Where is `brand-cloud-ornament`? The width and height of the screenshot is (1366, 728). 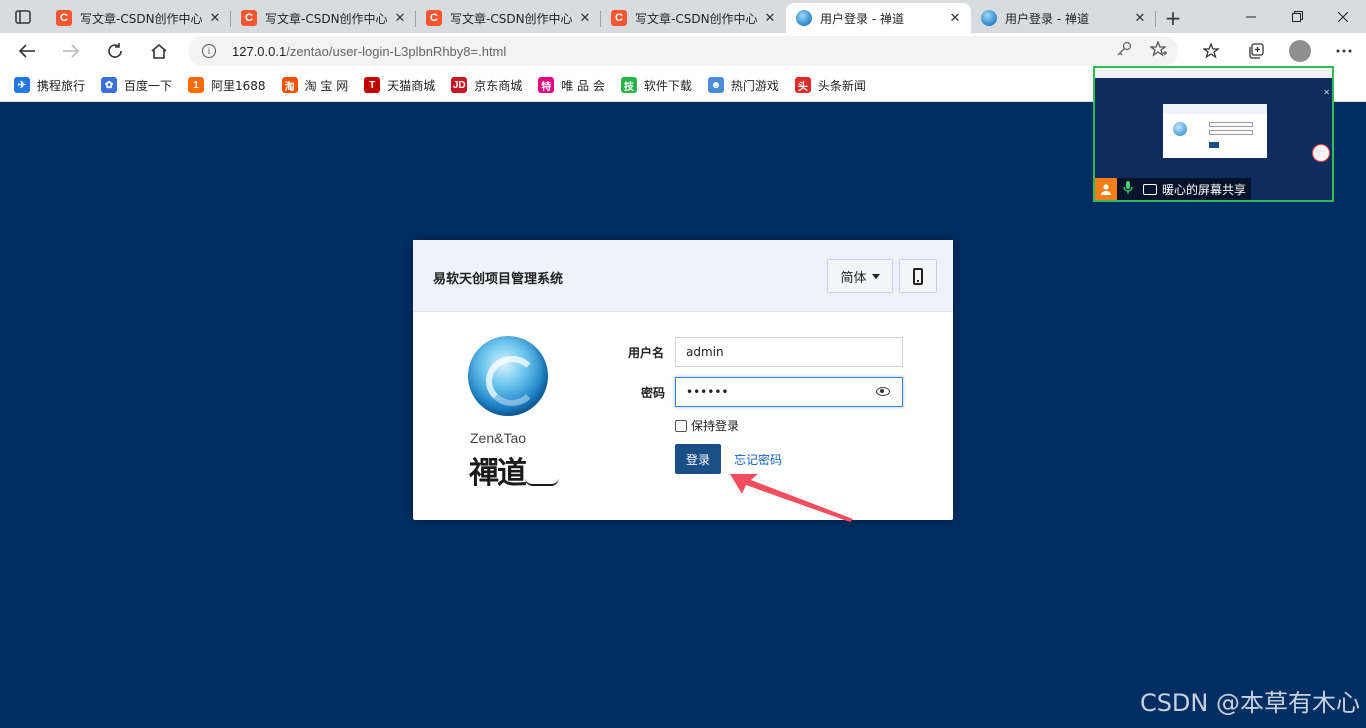 brand-cloud-ornament is located at coordinates (542, 482).